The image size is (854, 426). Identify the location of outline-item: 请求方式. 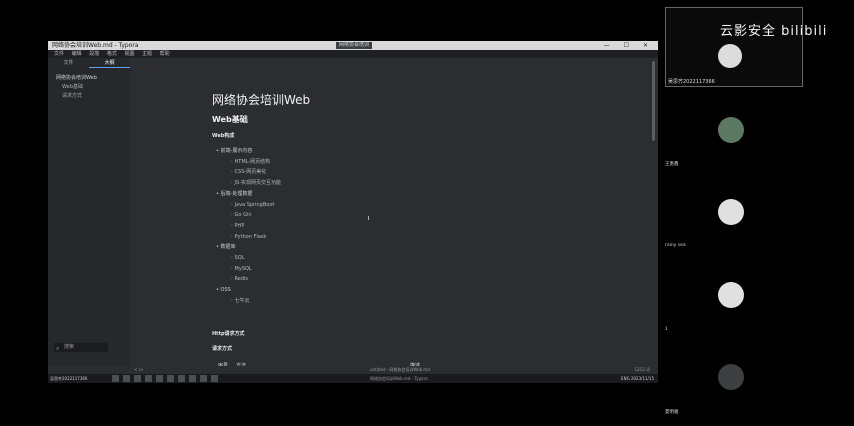
(89, 96).